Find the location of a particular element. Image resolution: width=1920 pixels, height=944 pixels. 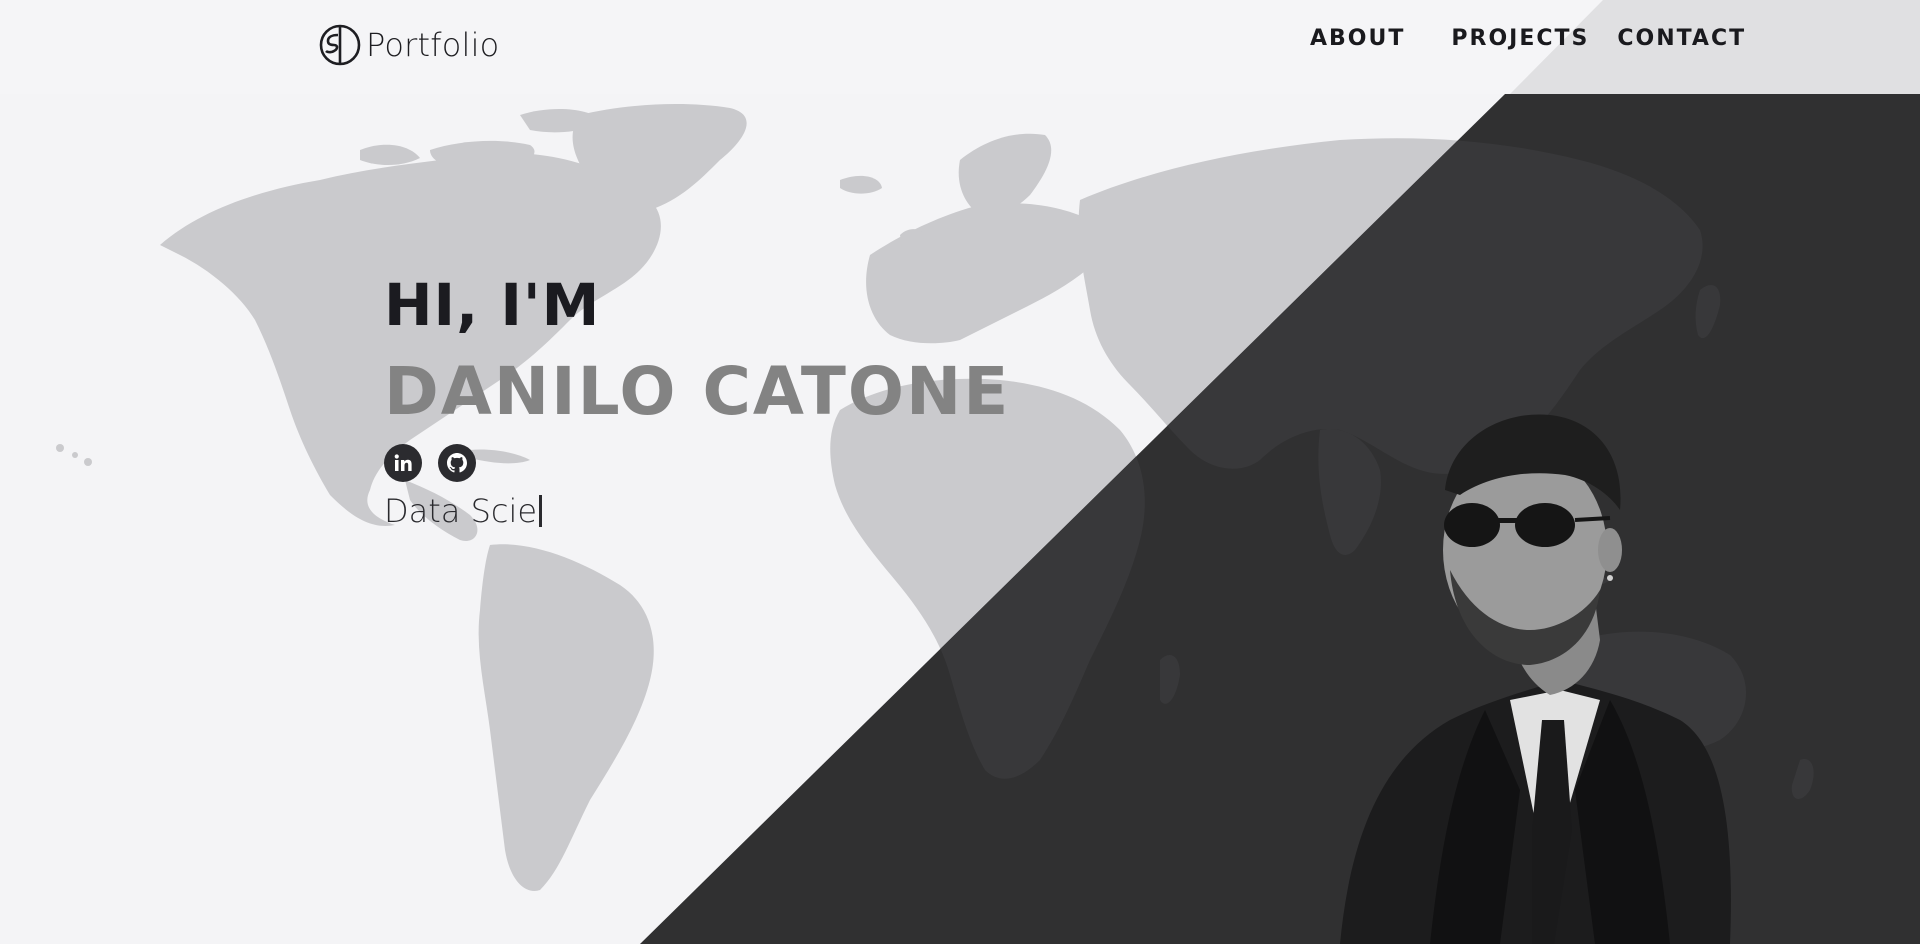

linkedin-icon is located at coordinates (403, 462).